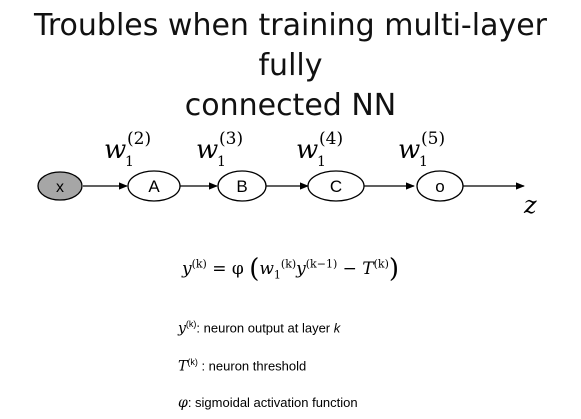 Image resolution: width=581 pixels, height=419 pixels. I want to click on legend-T-sup: (k), so click(192, 362).